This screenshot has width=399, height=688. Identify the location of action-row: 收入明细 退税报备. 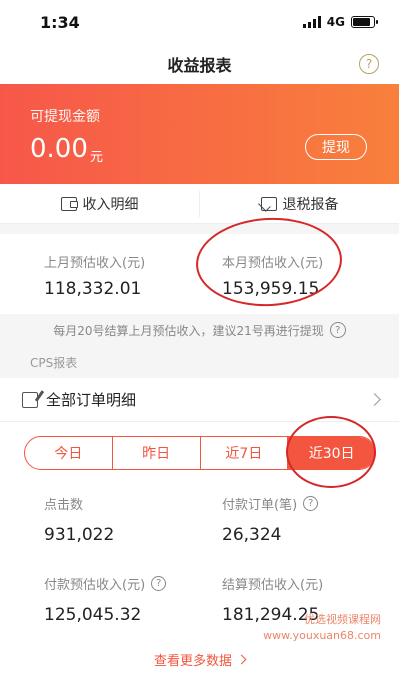
(199, 204).